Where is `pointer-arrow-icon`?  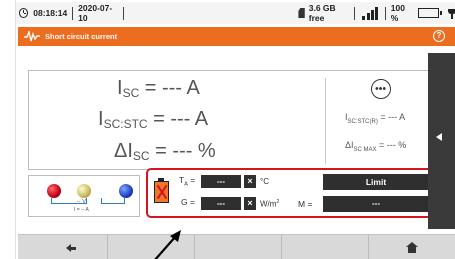 pointer-arrow-icon is located at coordinates (167, 244).